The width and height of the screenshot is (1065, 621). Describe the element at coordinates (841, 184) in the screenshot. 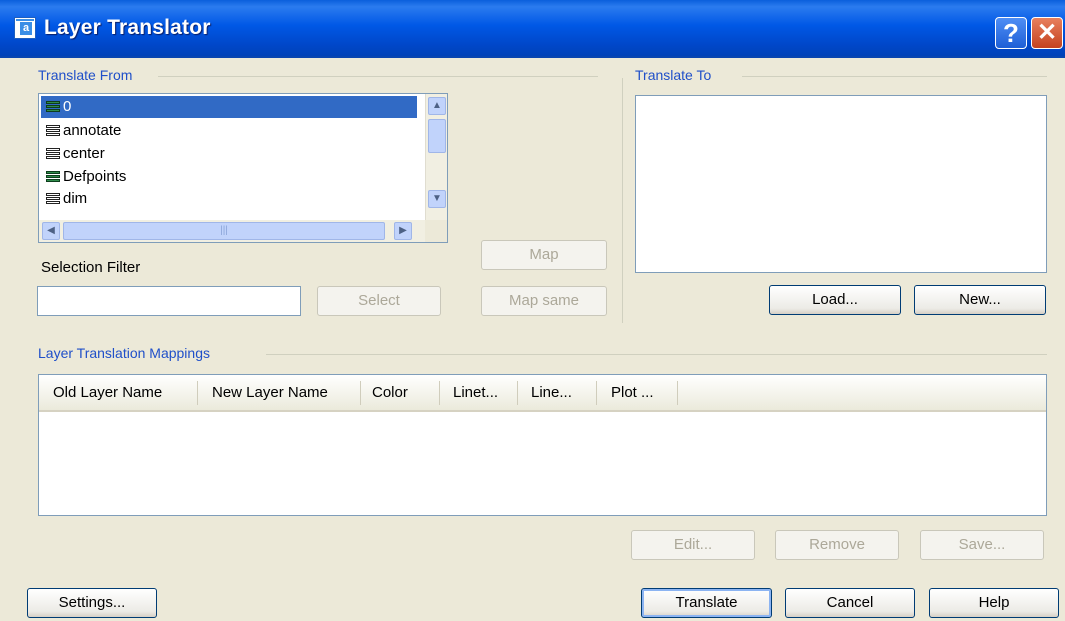

I see `translate-to-list` at that location.